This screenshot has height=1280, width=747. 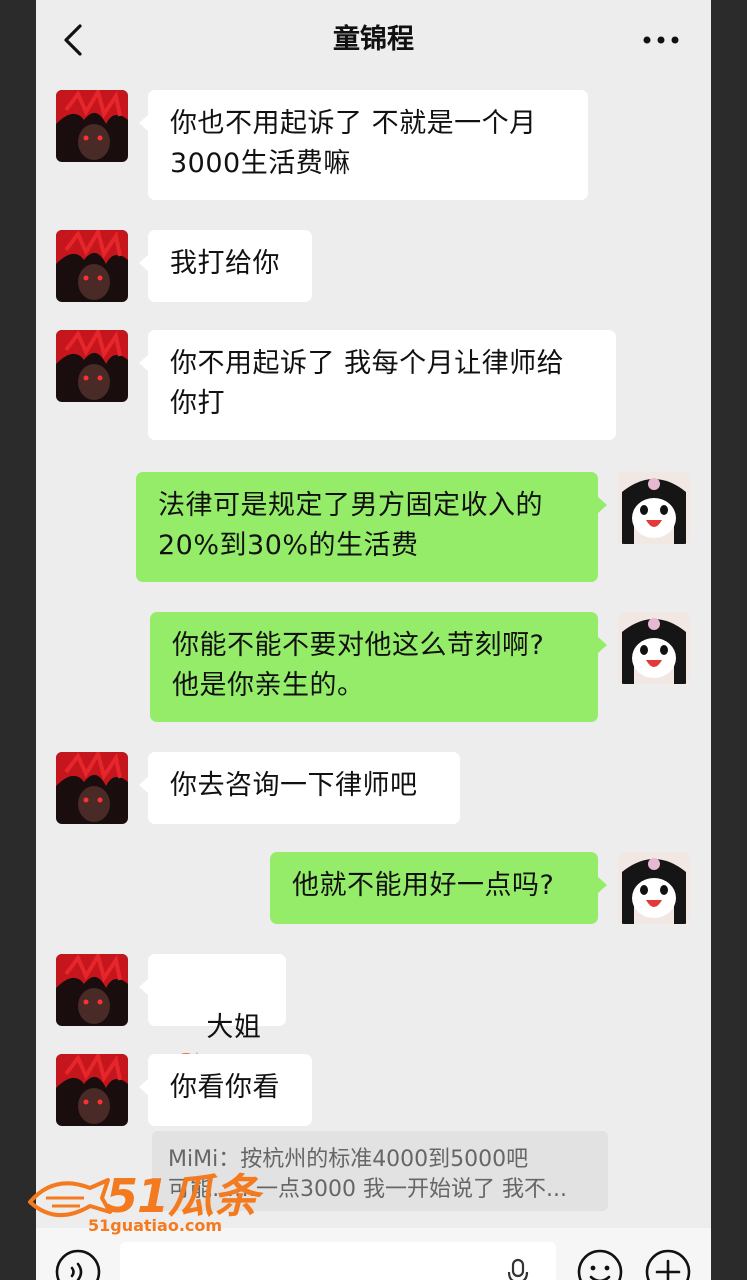 I want to click on chat-title: 童锦程, so click(x=373, y=39).